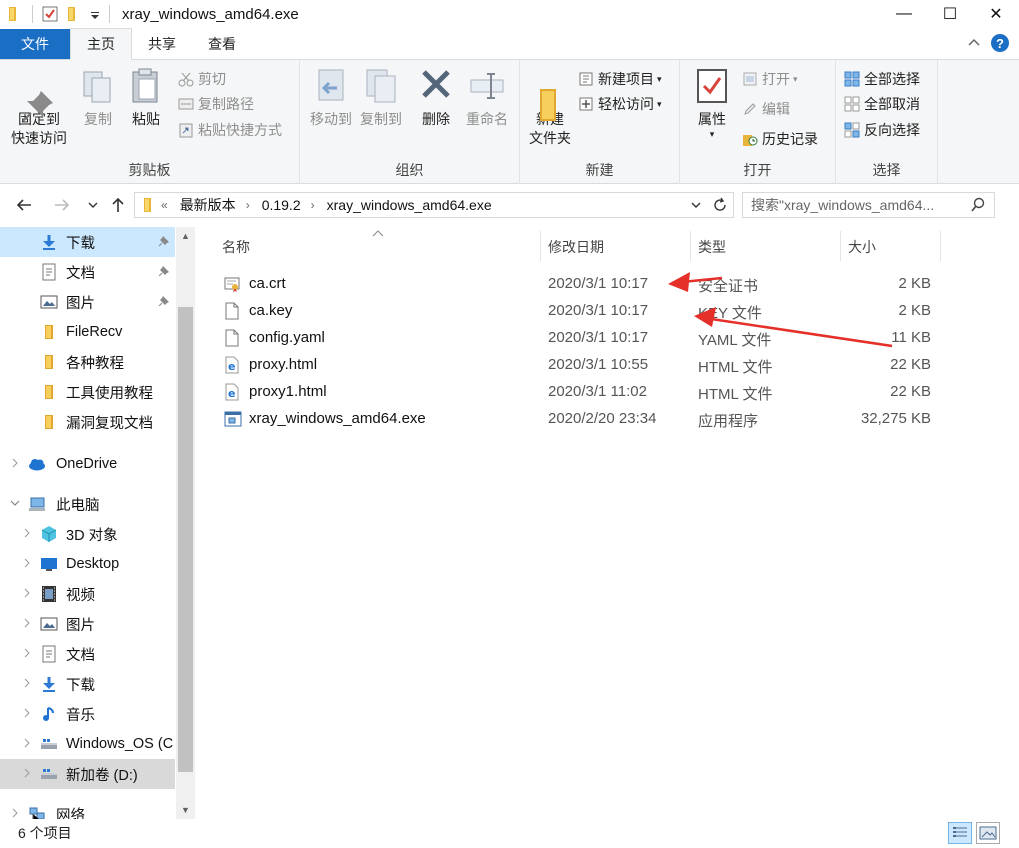 The height and width of the screenshot is (848, 1019). What do you see at coordinates (87, 332) in the screenshot?
I see `nav-item: FileRecv` at bounding box center [87, 332].